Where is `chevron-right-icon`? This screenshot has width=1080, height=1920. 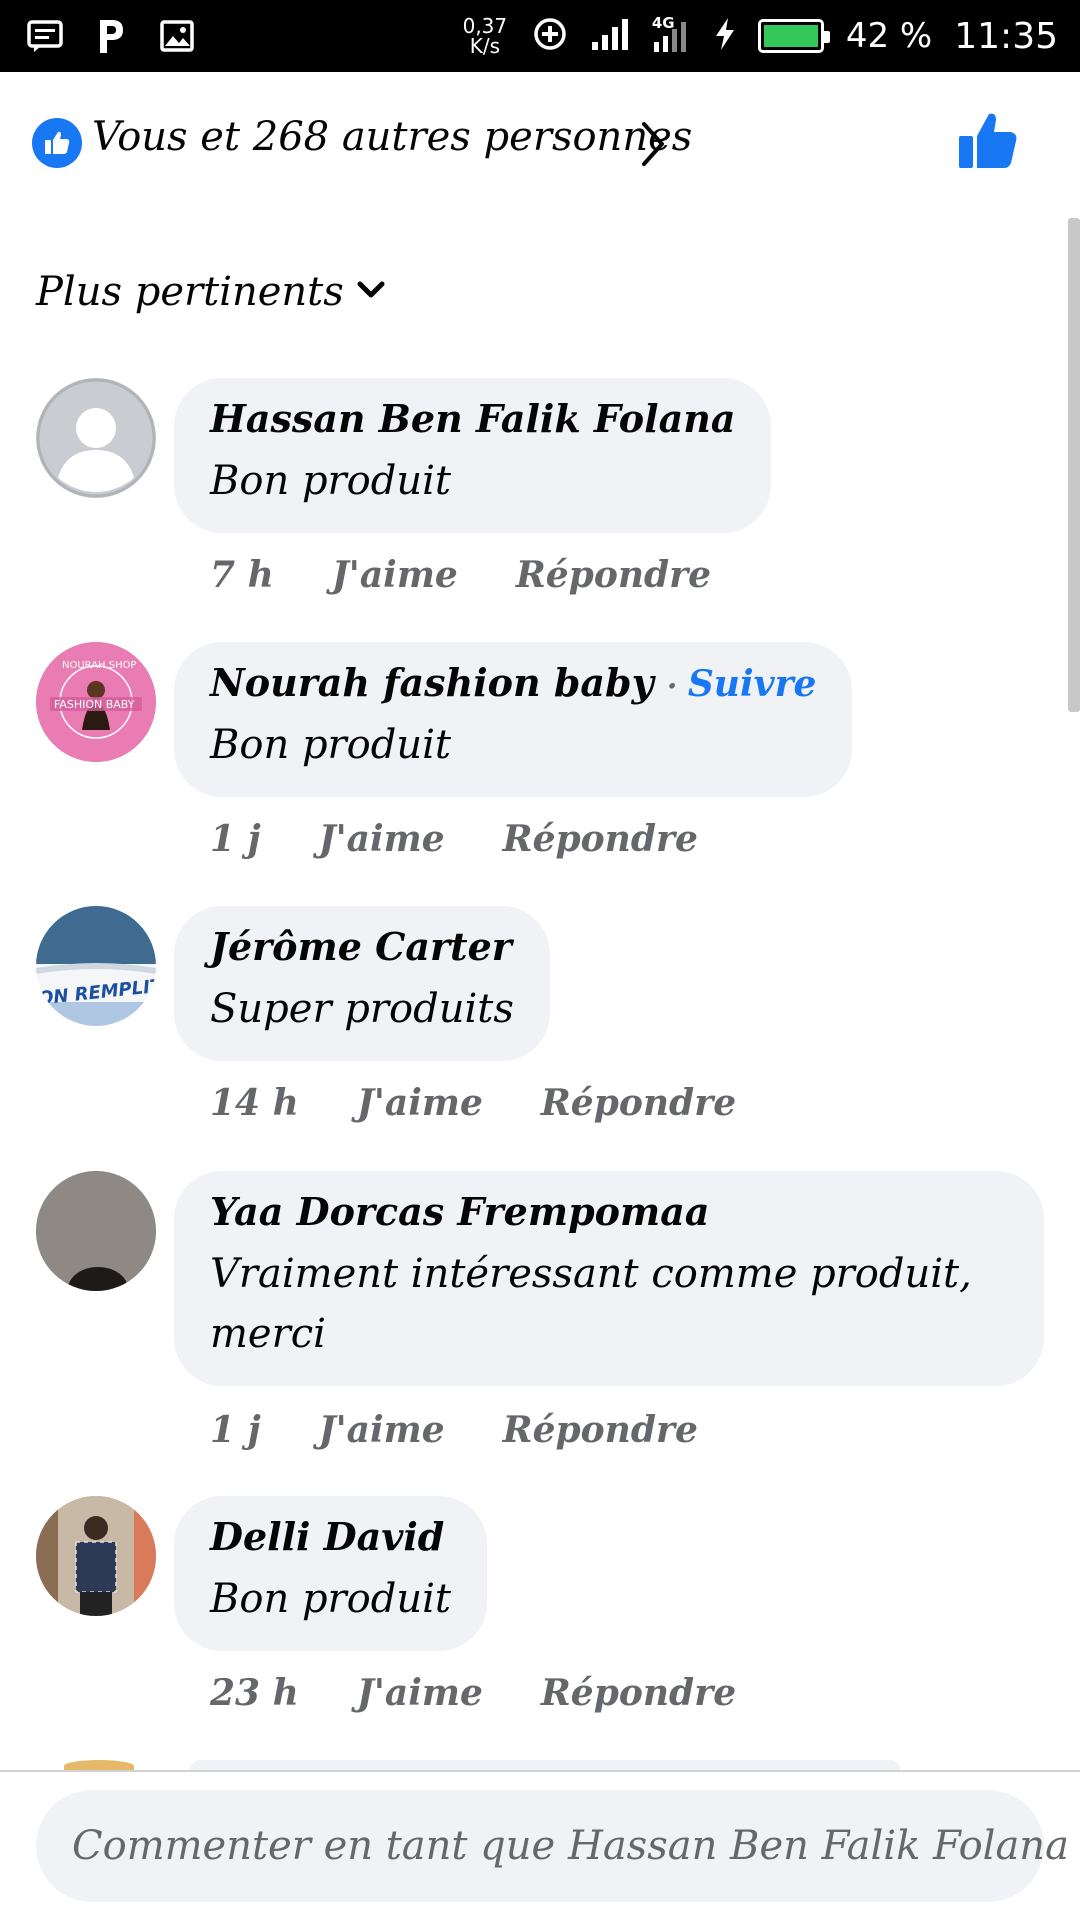
chevron-right-icon is located at coordinates (653, 144).